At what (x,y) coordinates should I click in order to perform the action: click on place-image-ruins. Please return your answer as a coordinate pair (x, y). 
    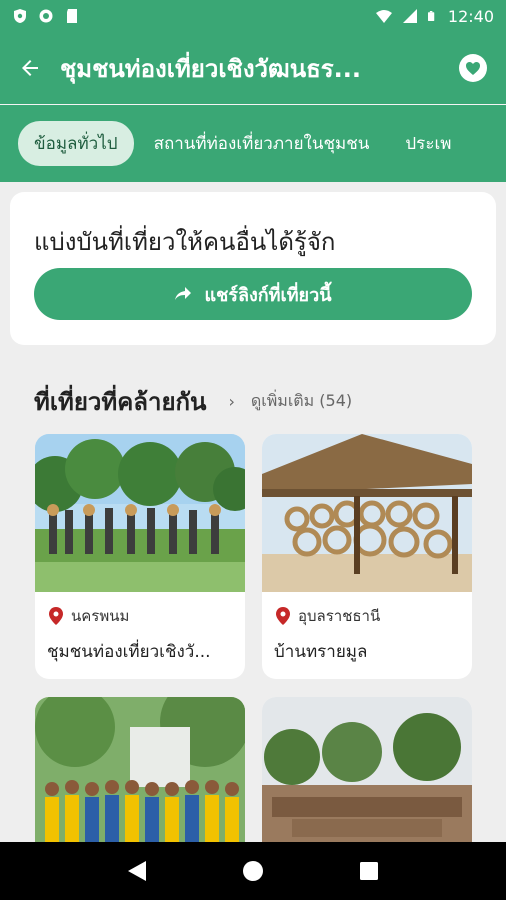
    Looking at the image, I should click on (367, 769).